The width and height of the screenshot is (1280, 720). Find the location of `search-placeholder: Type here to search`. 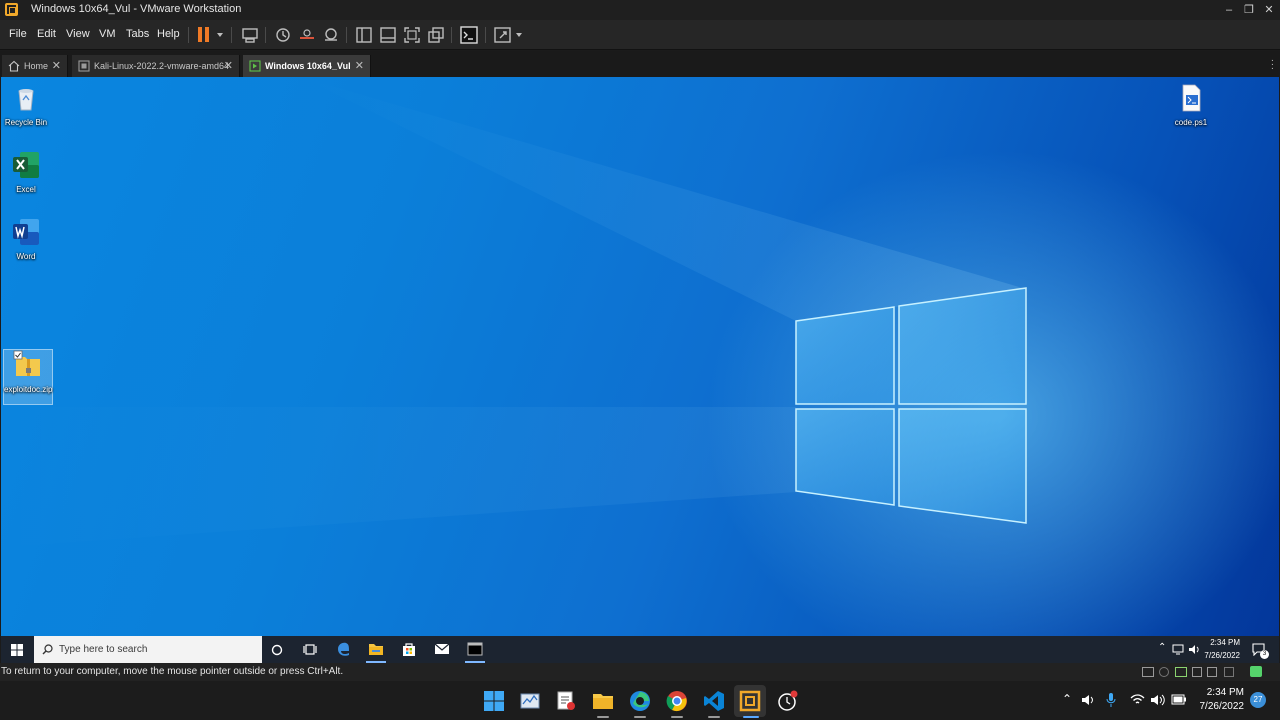

search-placeholder: Type here to search is located at coordinates (103, 649).